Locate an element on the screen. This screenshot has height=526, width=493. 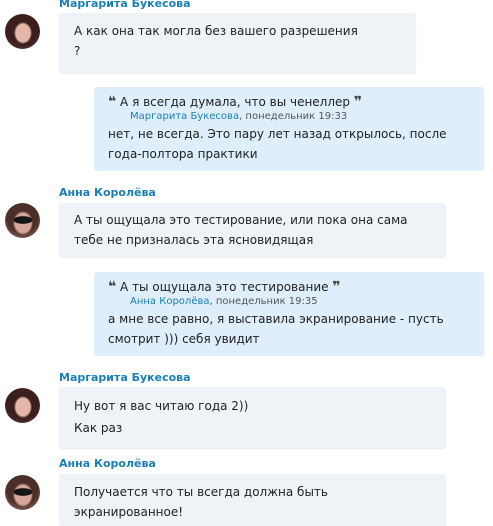
quote-timestamp: , понедельник 19:33 is located at coordinates (293, 116).